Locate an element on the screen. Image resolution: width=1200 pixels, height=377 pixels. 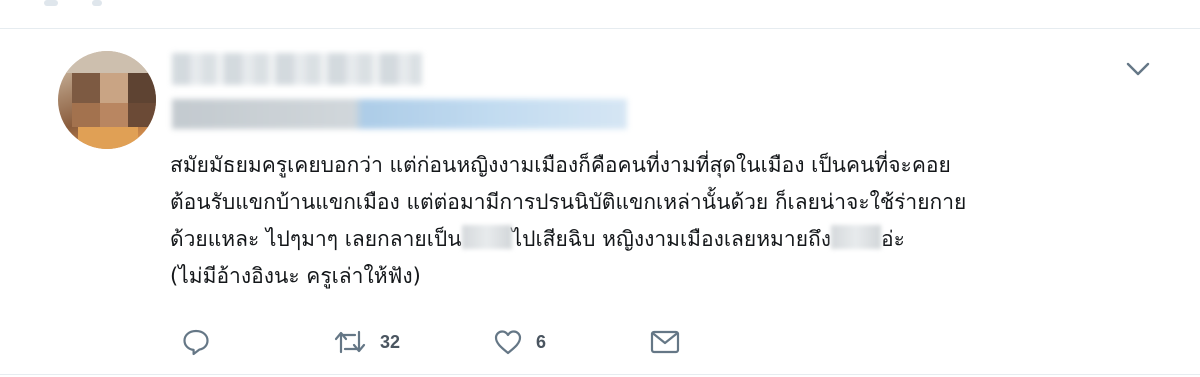
username-redacted is located at coordinates (399, 114).